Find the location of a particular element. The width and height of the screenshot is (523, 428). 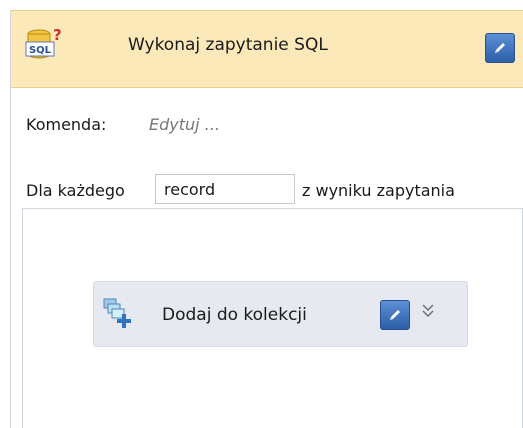

add-to-collection-icon is located at coordinates (119, 313).